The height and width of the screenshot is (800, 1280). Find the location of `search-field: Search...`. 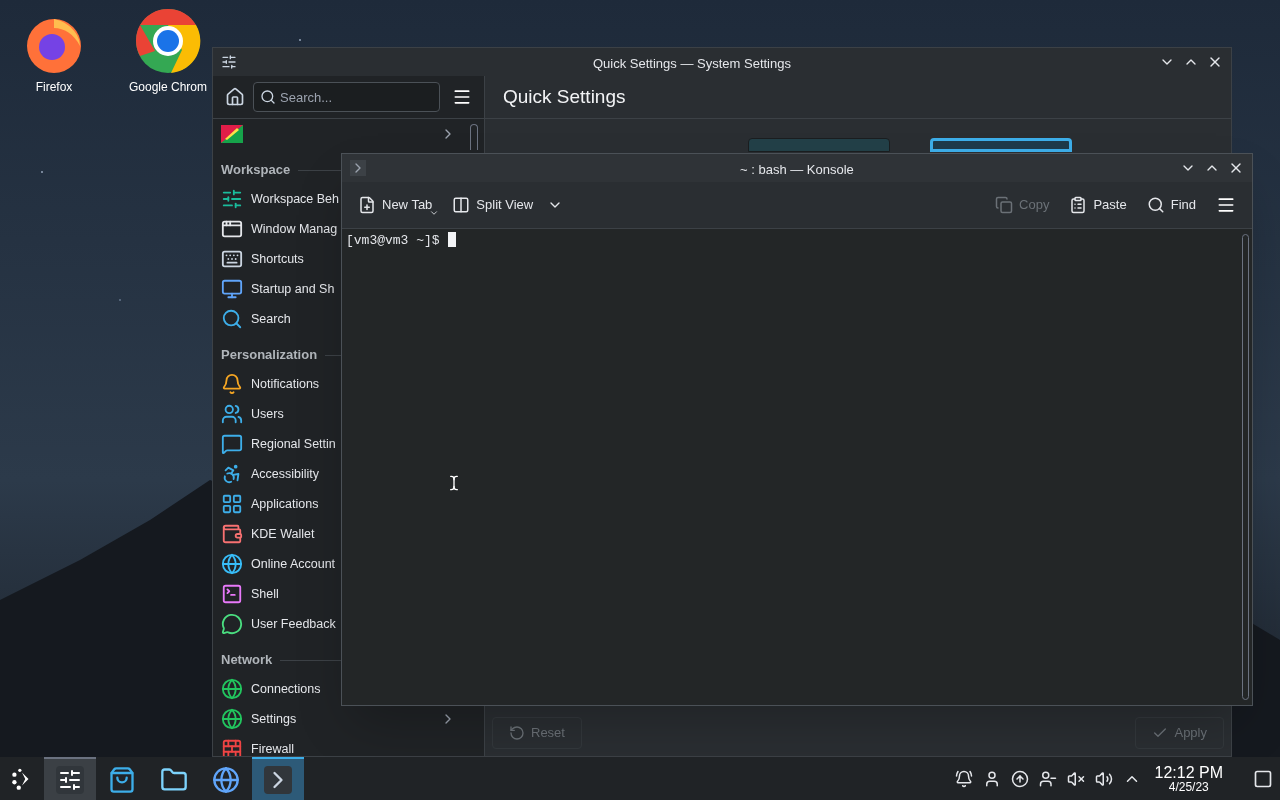

search-field: Search... is located at coordinates (346, 97).